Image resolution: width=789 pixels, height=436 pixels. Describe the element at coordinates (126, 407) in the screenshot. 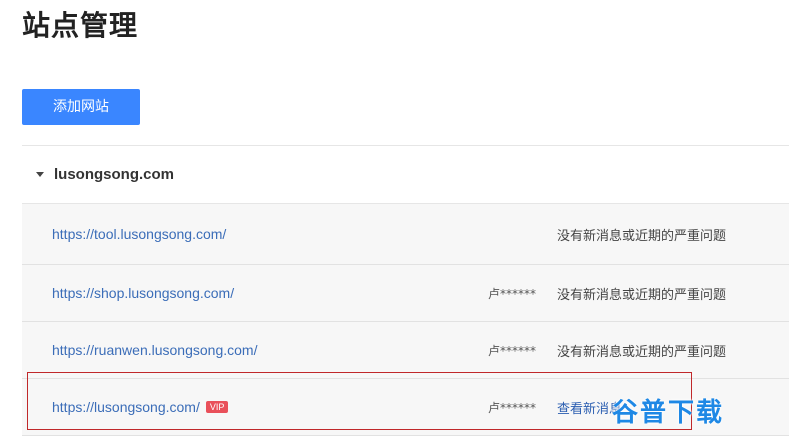

I see `site-url-link: https://lusongsong.com/` at that location.